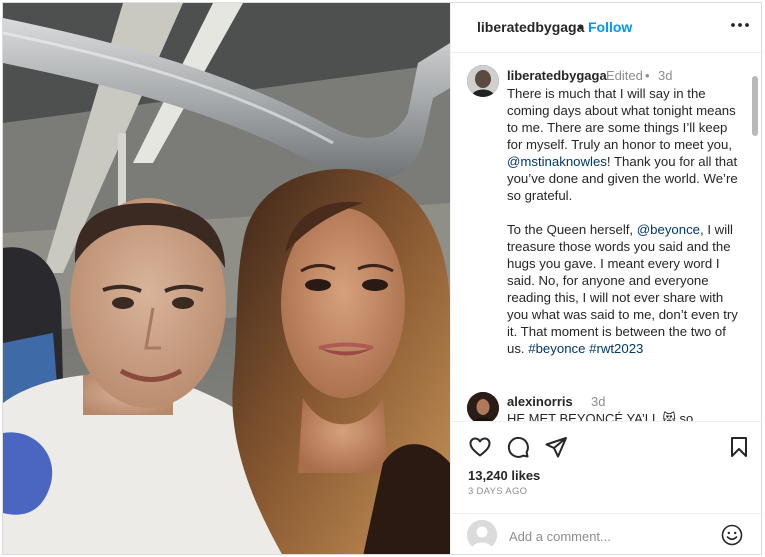  What do you see at coordinates (530, 27) in the screenshot?
I see `header-username: liberatedbygaga` at bounding box center [530, 27].